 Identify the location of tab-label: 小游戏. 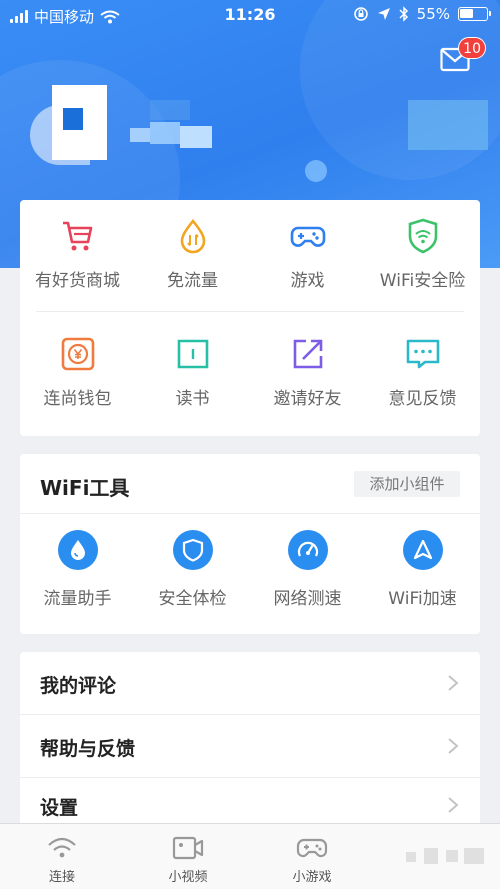
(312, 877).